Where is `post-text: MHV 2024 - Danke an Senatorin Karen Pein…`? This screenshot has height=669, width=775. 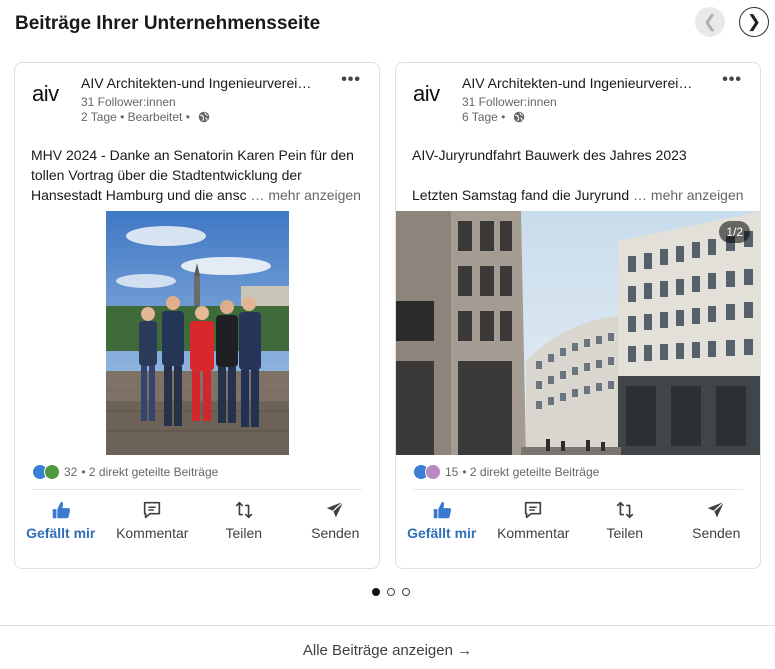 post-text: MHV 2024 - Danke an Senatorin Karen Pein… is located at coordinates (201, 175).